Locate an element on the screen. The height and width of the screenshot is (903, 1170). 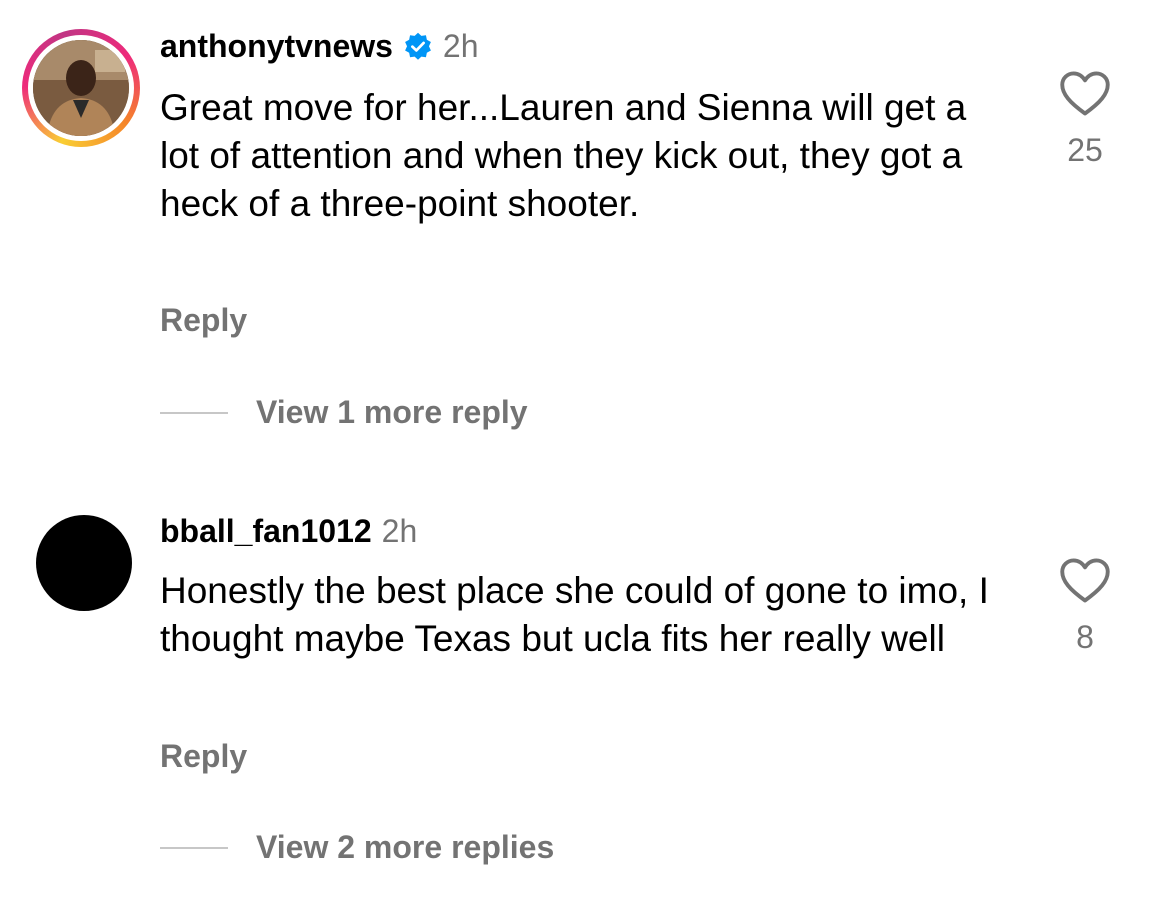
comment-header: anthonytvnews 2h is located at coordinates (319, 46).